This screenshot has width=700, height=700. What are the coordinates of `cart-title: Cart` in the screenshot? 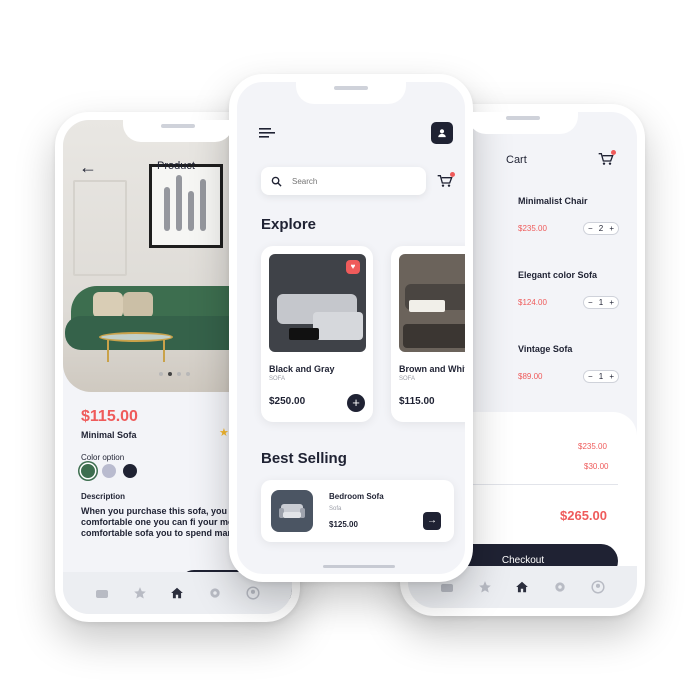 It's located at (516, 160).